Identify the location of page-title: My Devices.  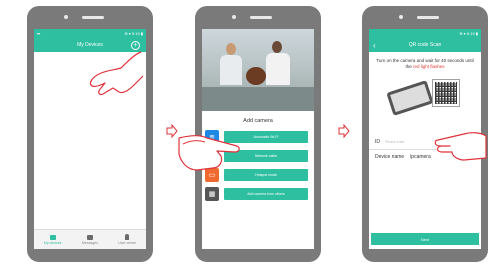
(90, 45).